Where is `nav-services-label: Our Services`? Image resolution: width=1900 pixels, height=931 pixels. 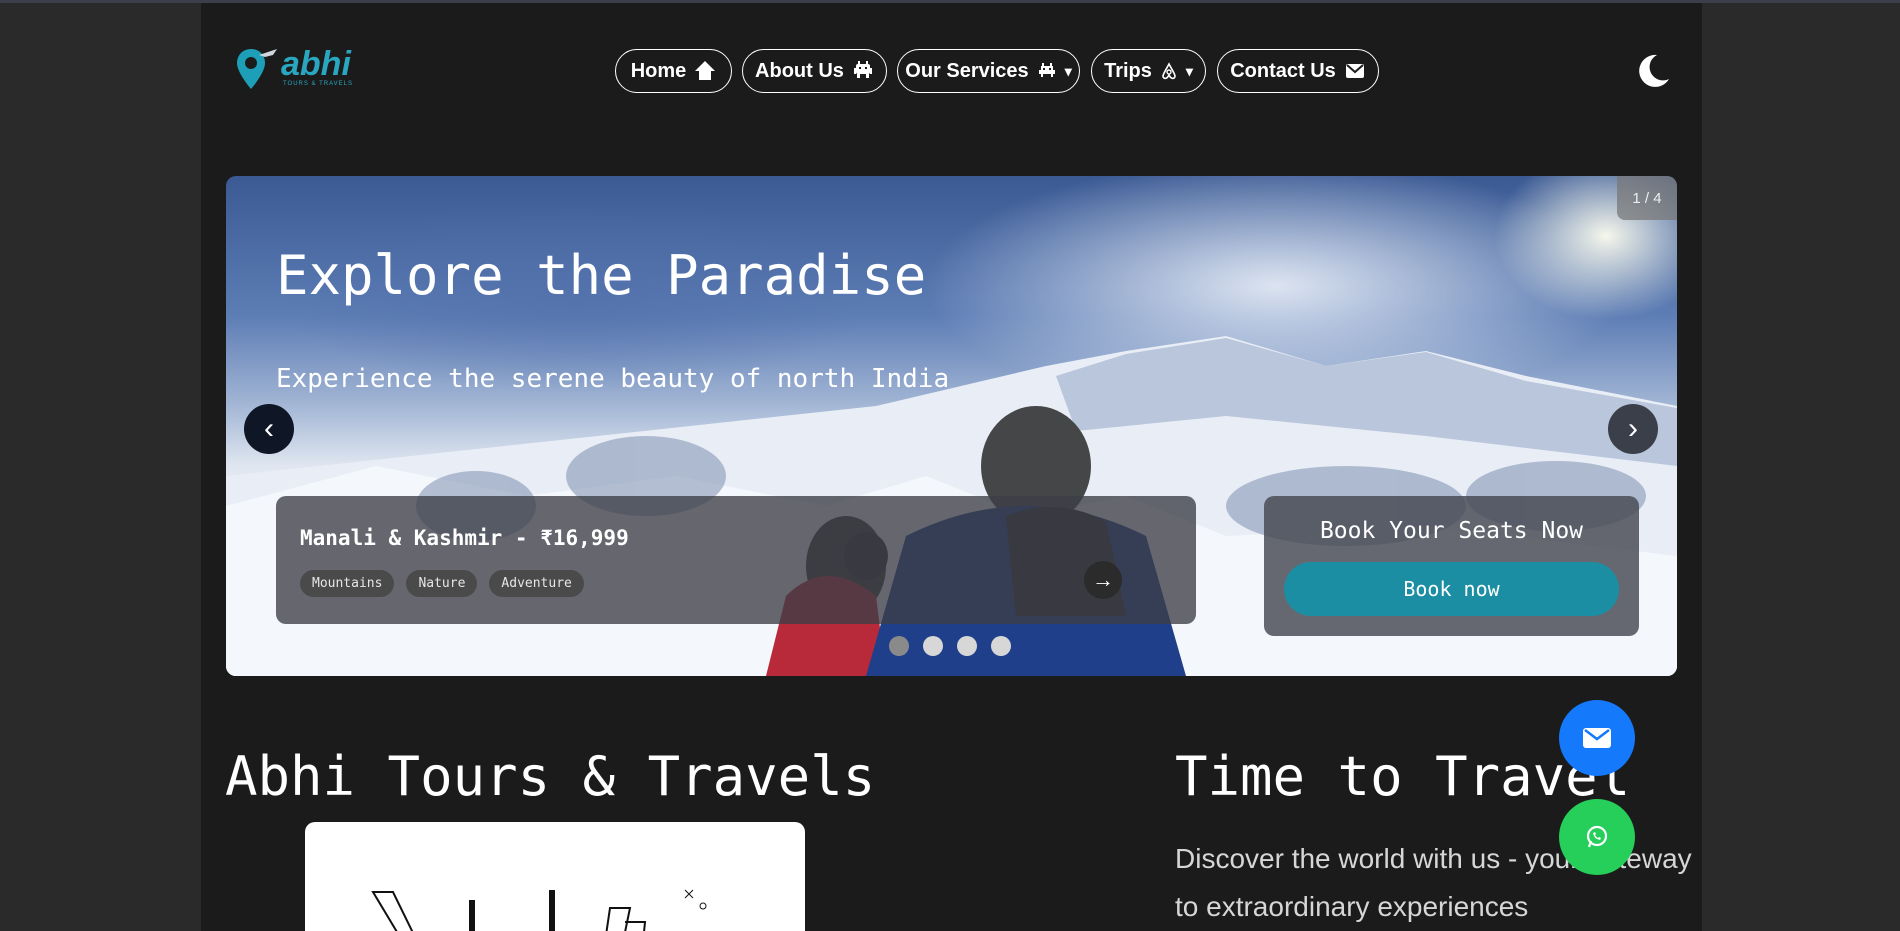 nav-services-label: Our Services is located at coordinates (967, 70).